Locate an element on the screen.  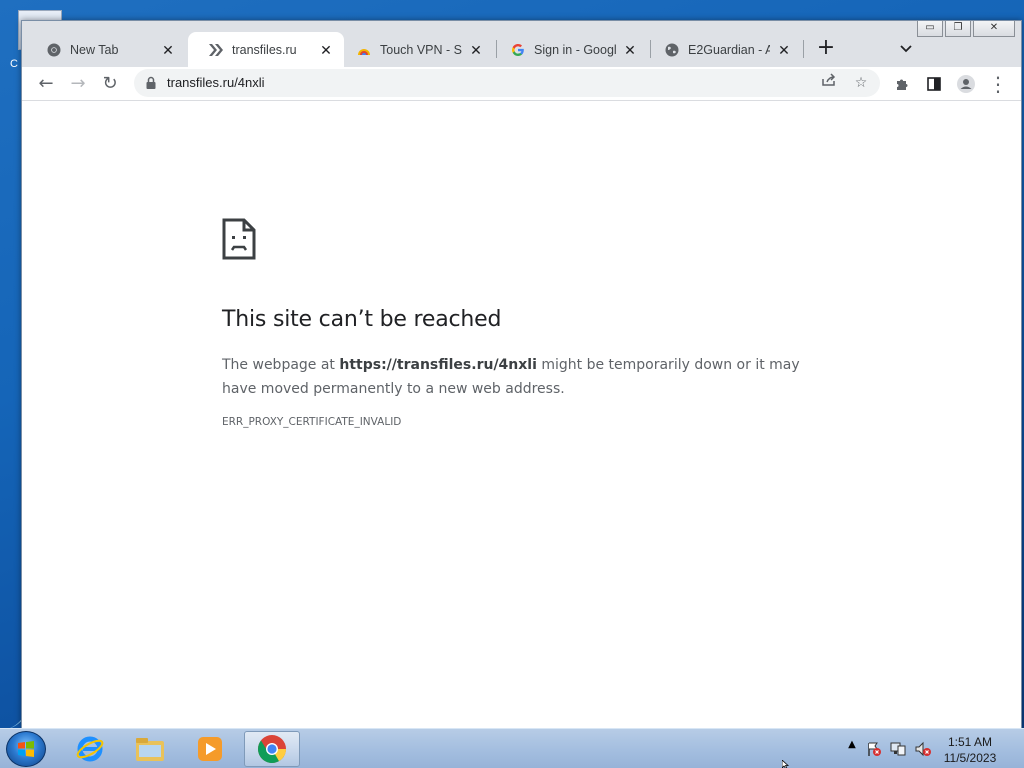
tab-label: New Tab is located at coordinates (94, 49).